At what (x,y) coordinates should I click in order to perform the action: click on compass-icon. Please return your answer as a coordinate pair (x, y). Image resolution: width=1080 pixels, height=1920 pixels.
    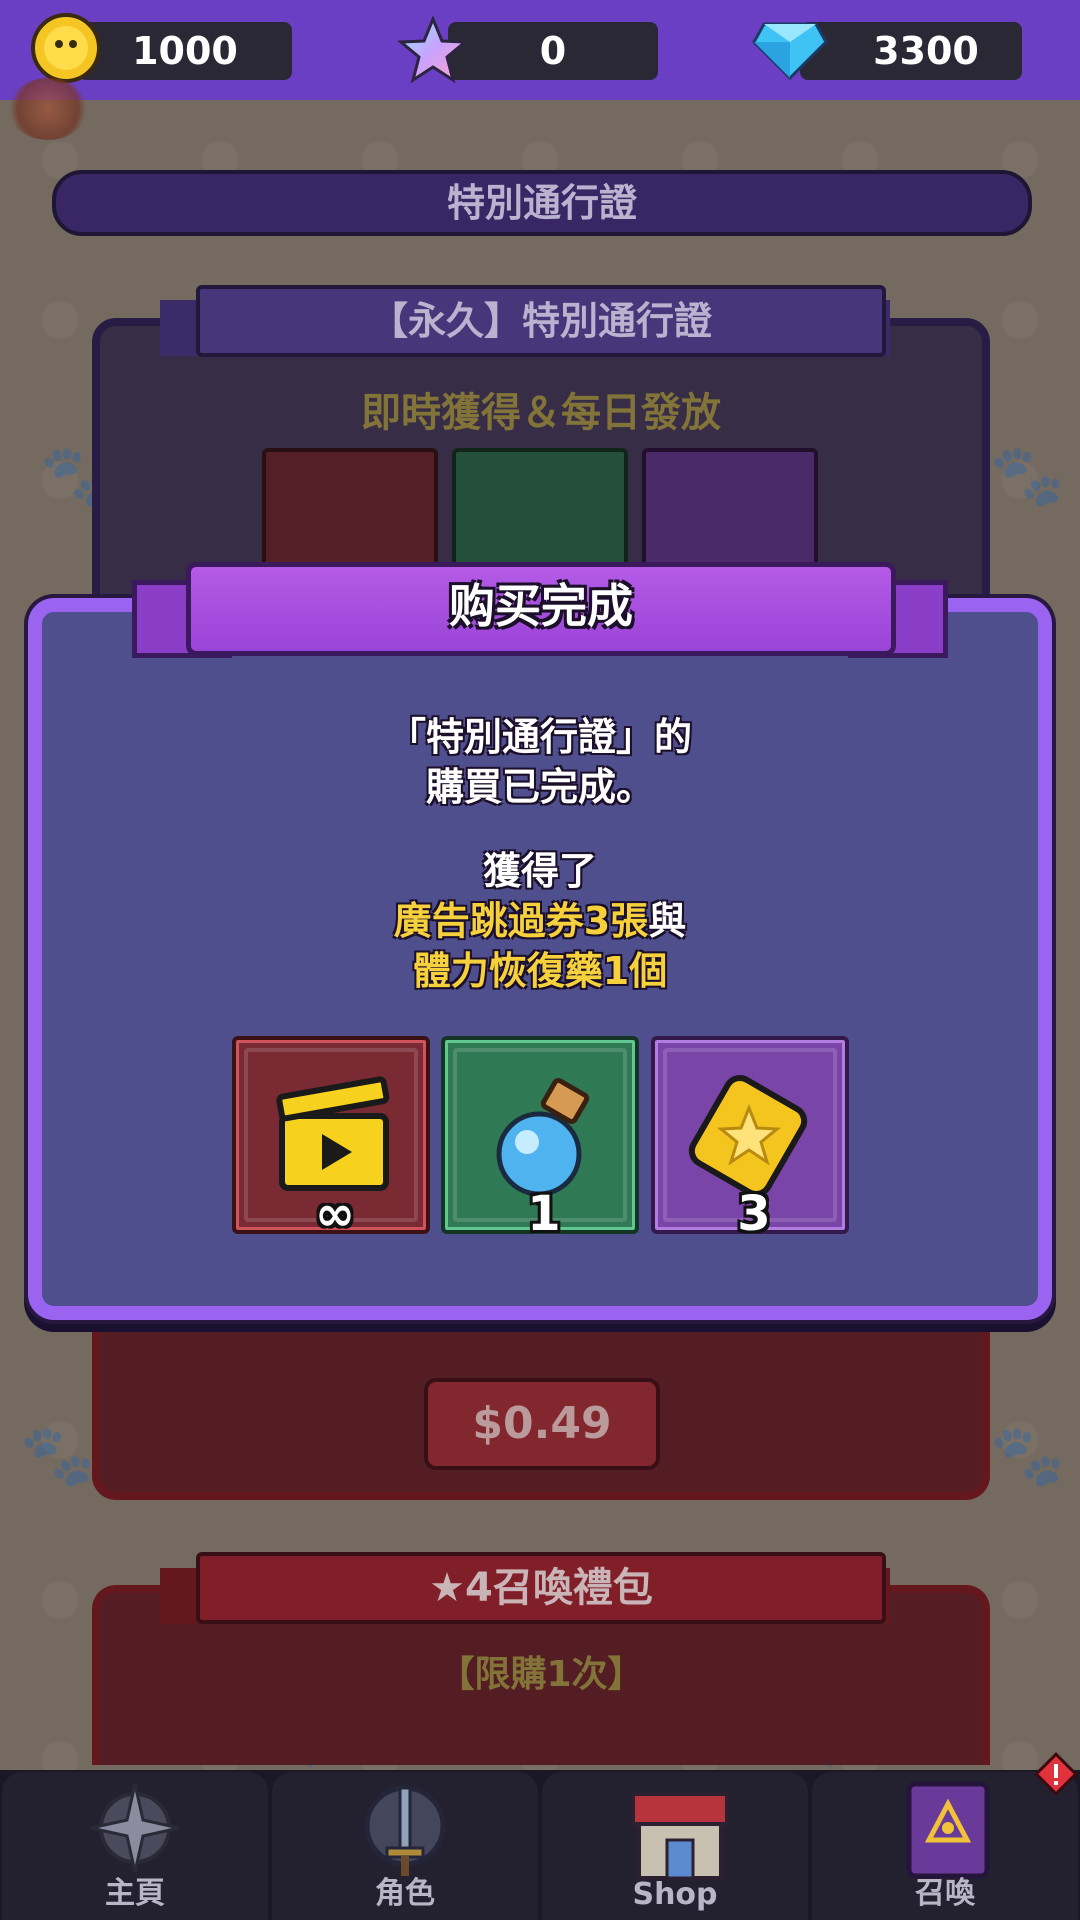
    Looking at the image, I should click on (135, 1828).